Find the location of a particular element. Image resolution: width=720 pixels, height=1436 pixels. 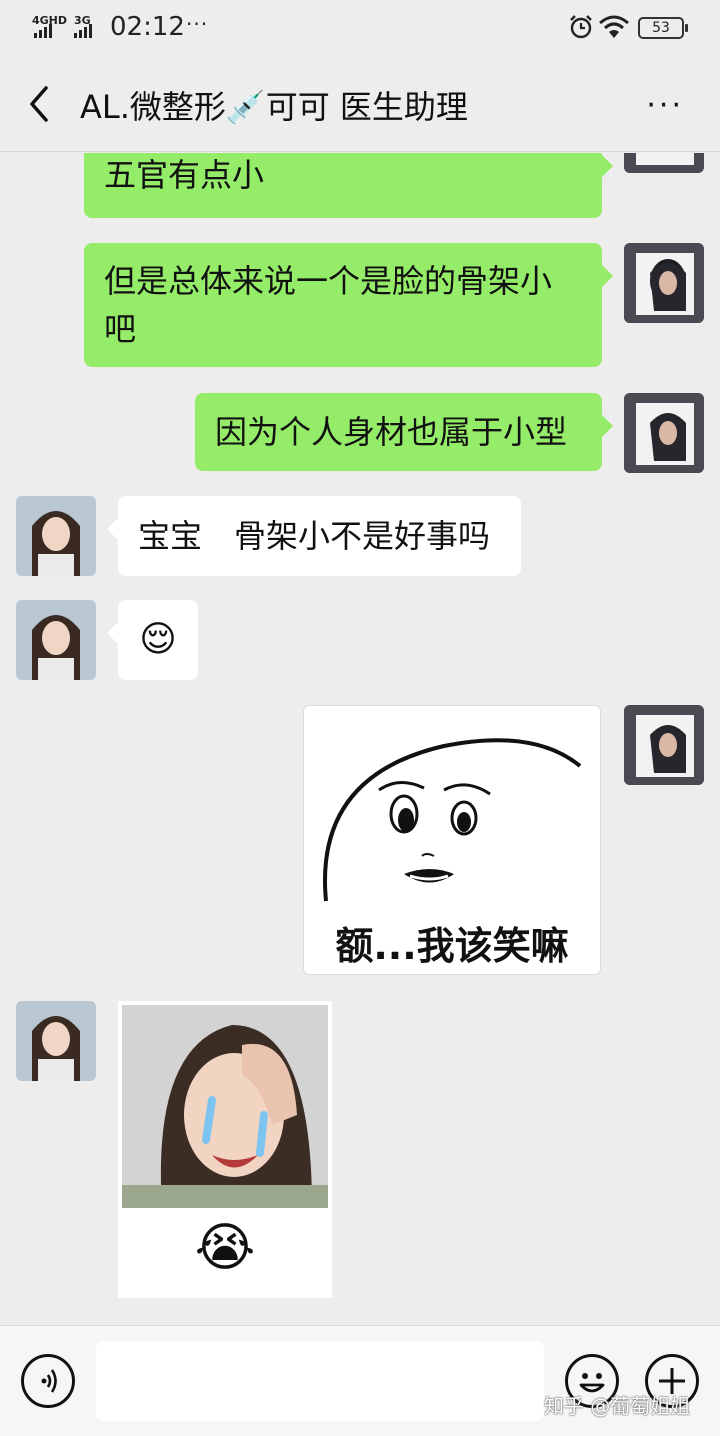

message-bubble-mine: 五官有点小 is located at coordinates (348, 185).